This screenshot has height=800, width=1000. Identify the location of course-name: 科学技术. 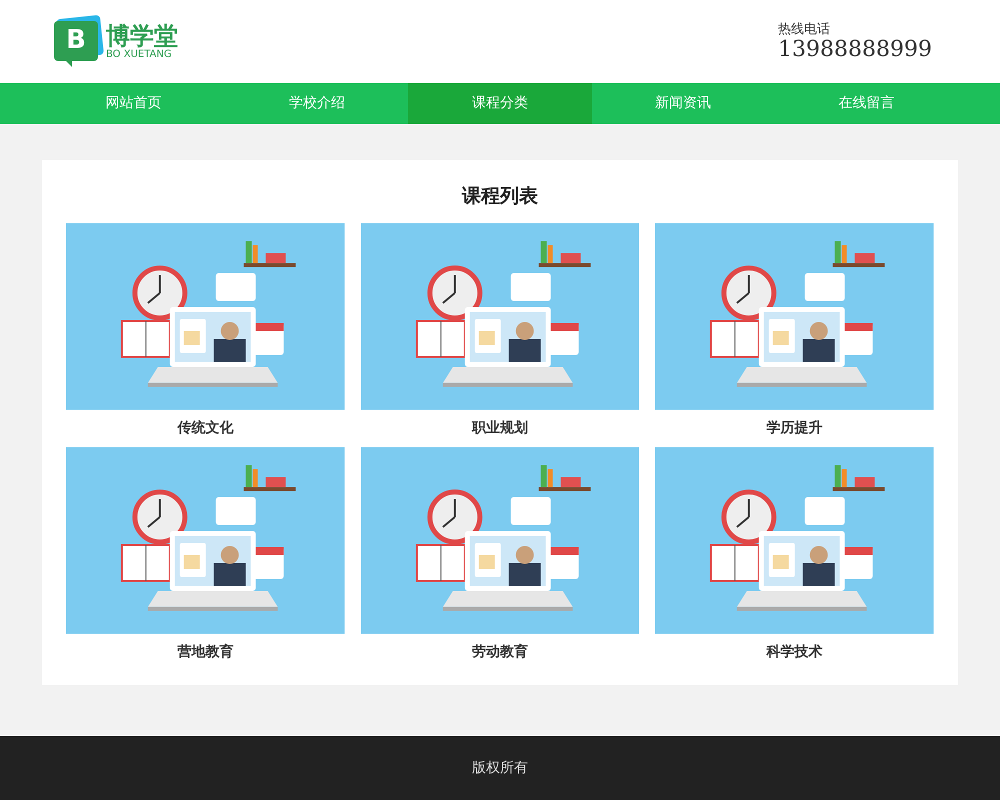
(794, 652).